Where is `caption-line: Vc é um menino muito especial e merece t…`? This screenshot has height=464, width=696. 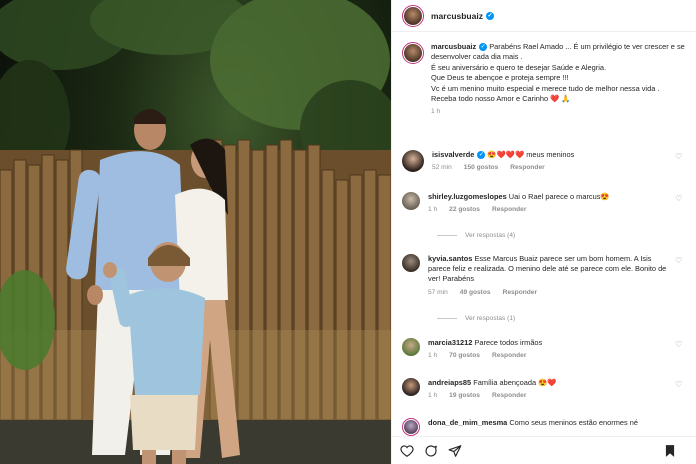
caption-line: Vc é um menino muito especial e merece t… is located at coordinates (545, 88).